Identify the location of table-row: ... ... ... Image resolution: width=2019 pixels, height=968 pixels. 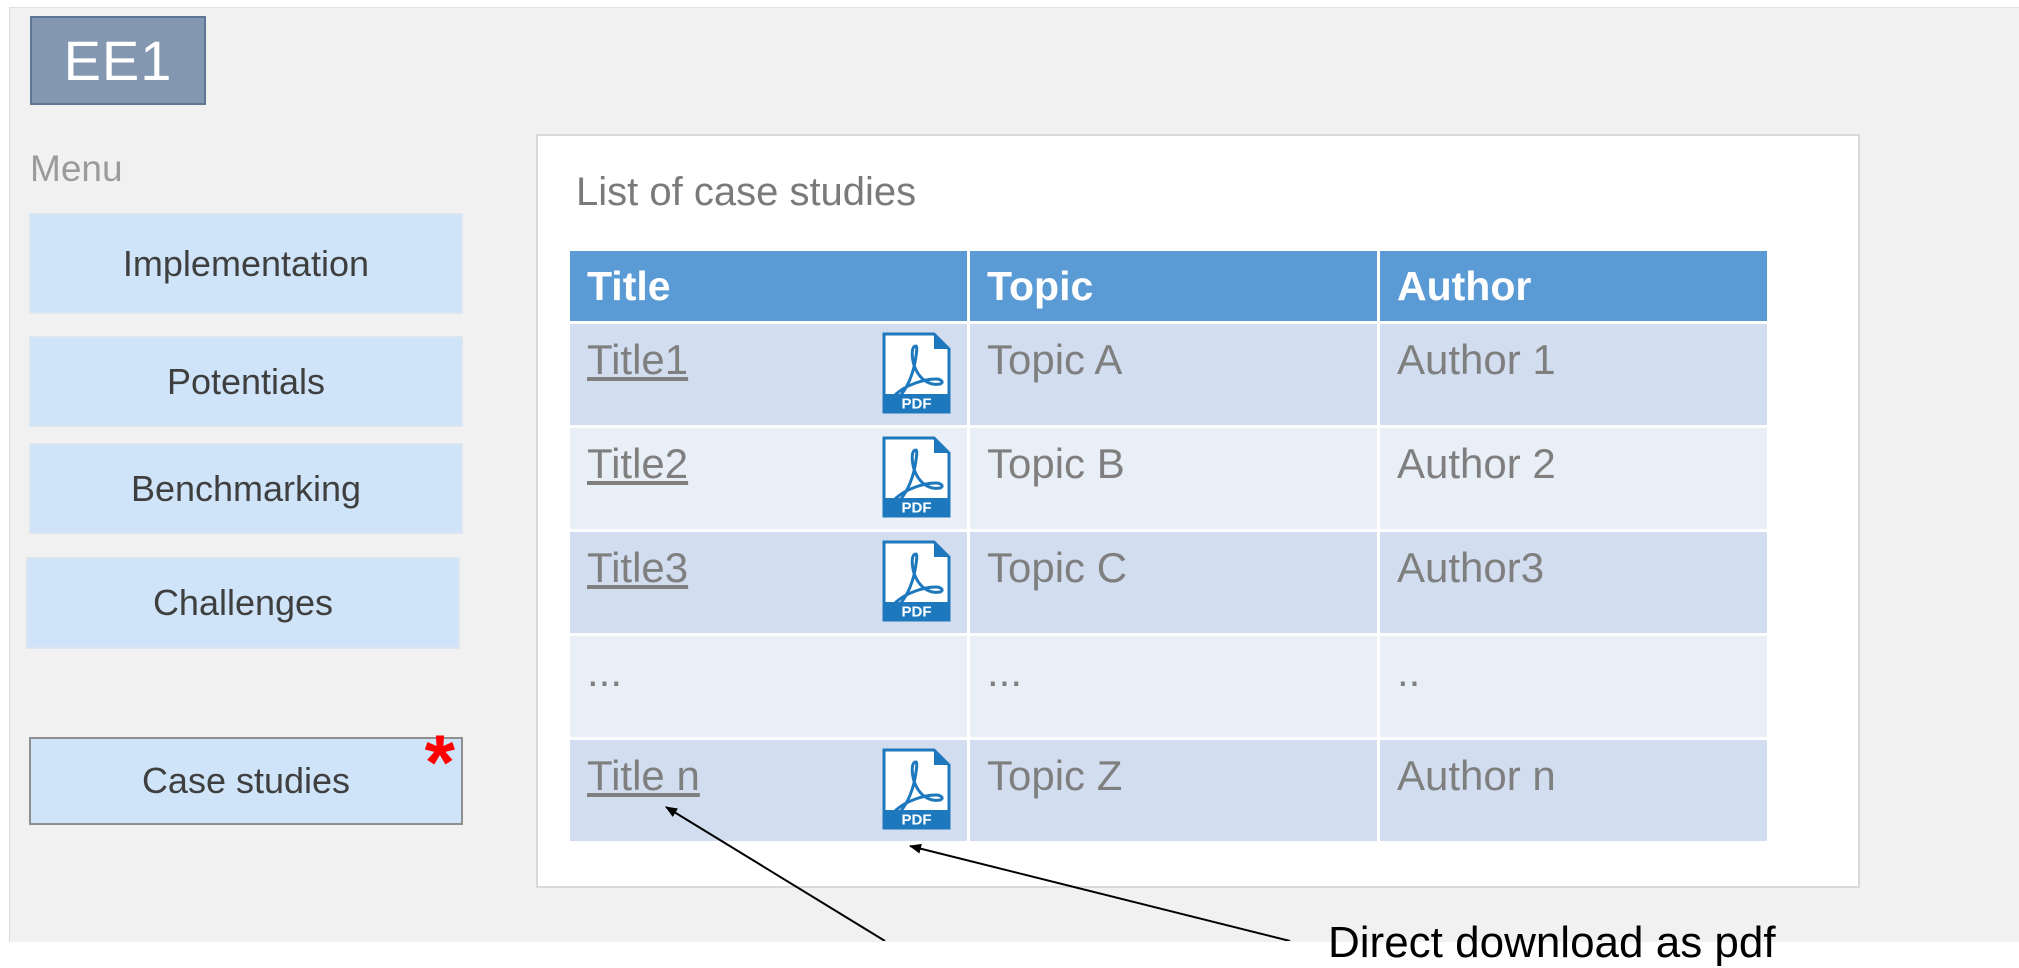
(1168, 686).